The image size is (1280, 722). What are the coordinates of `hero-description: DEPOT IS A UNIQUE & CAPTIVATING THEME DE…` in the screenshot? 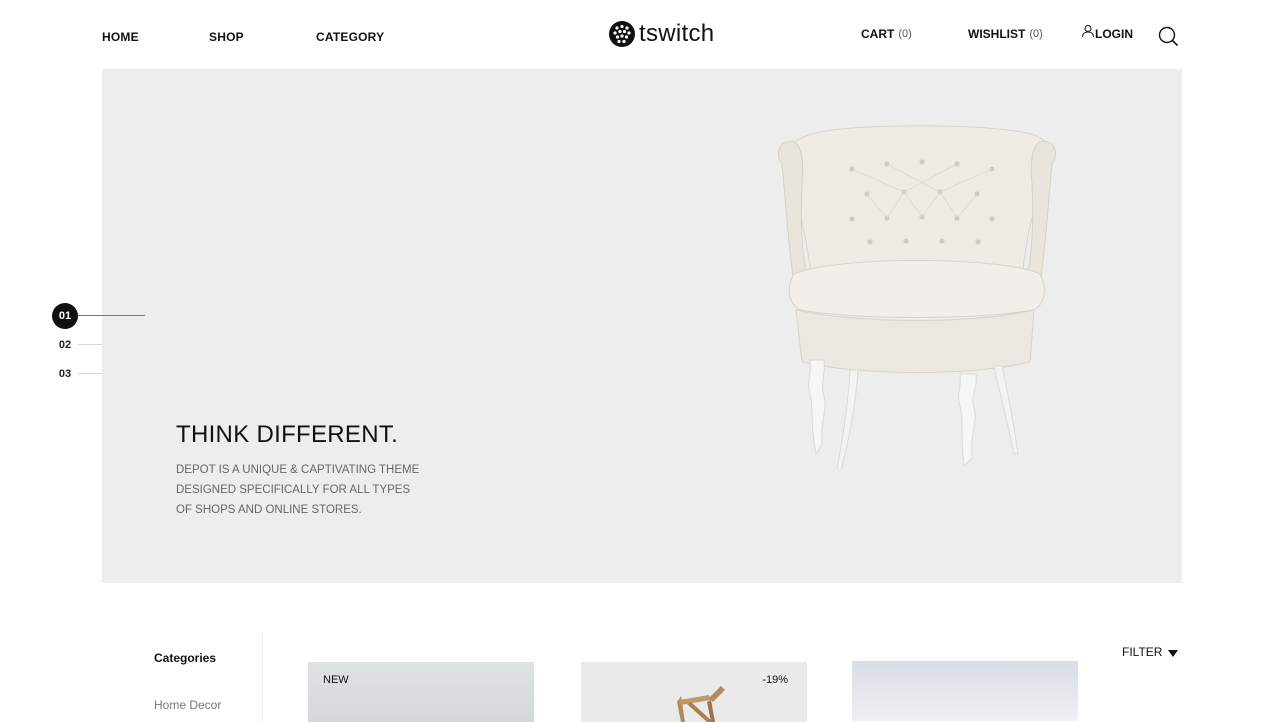 It's located at (298, 490).